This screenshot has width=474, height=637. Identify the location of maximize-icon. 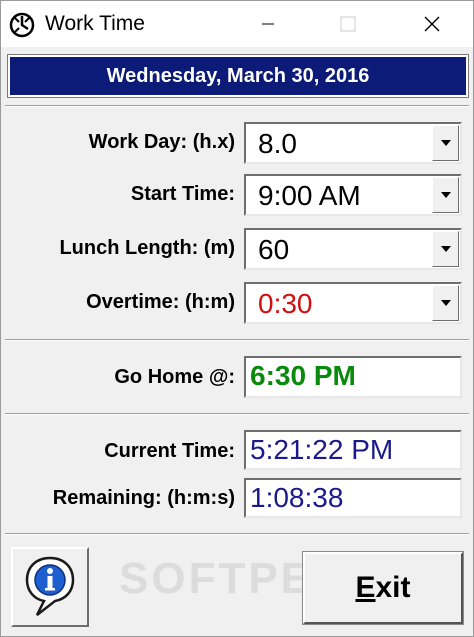
(348, 24).